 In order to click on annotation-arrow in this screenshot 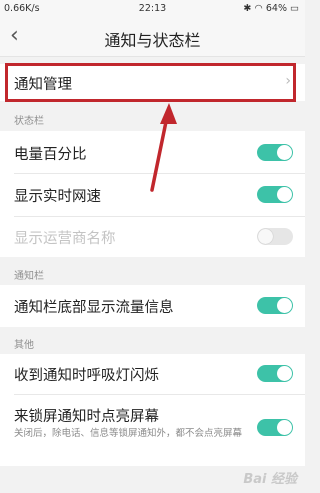, I will do `click(163, 147)`.